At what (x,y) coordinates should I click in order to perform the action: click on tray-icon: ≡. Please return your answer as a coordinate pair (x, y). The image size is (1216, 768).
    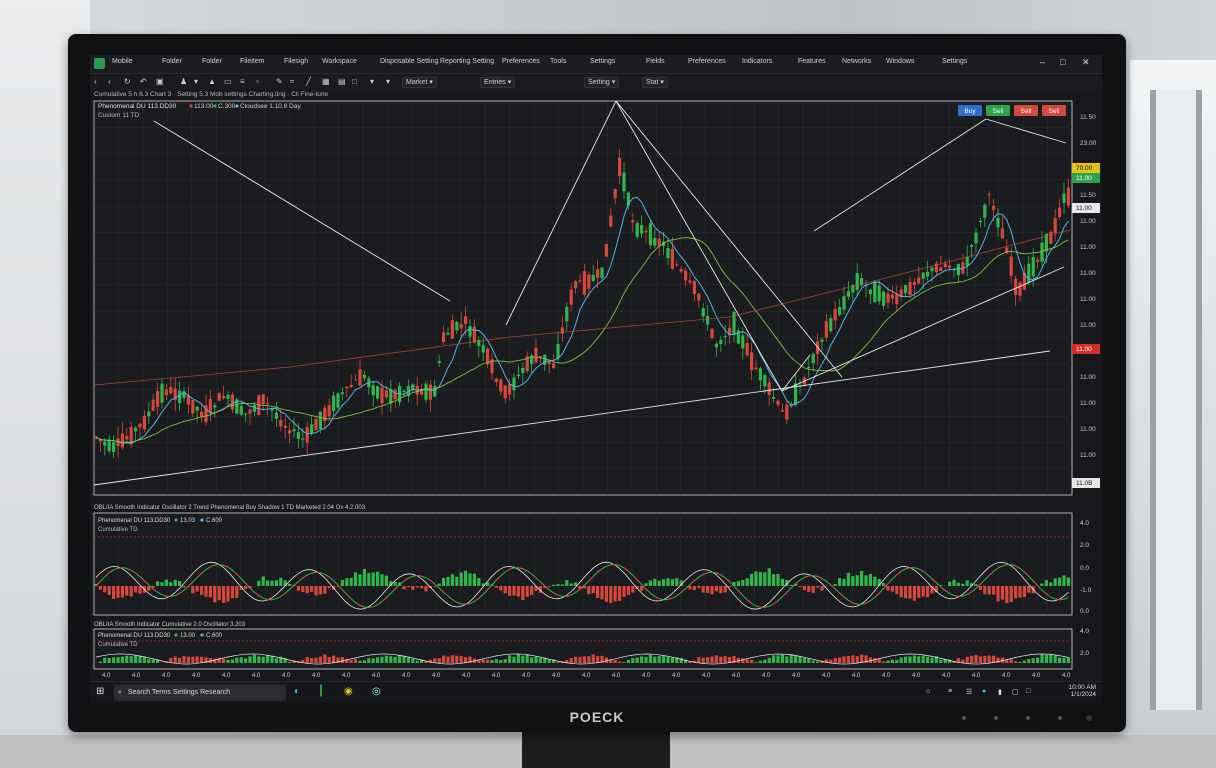
    Looking at the image, I should click on (950, 691).